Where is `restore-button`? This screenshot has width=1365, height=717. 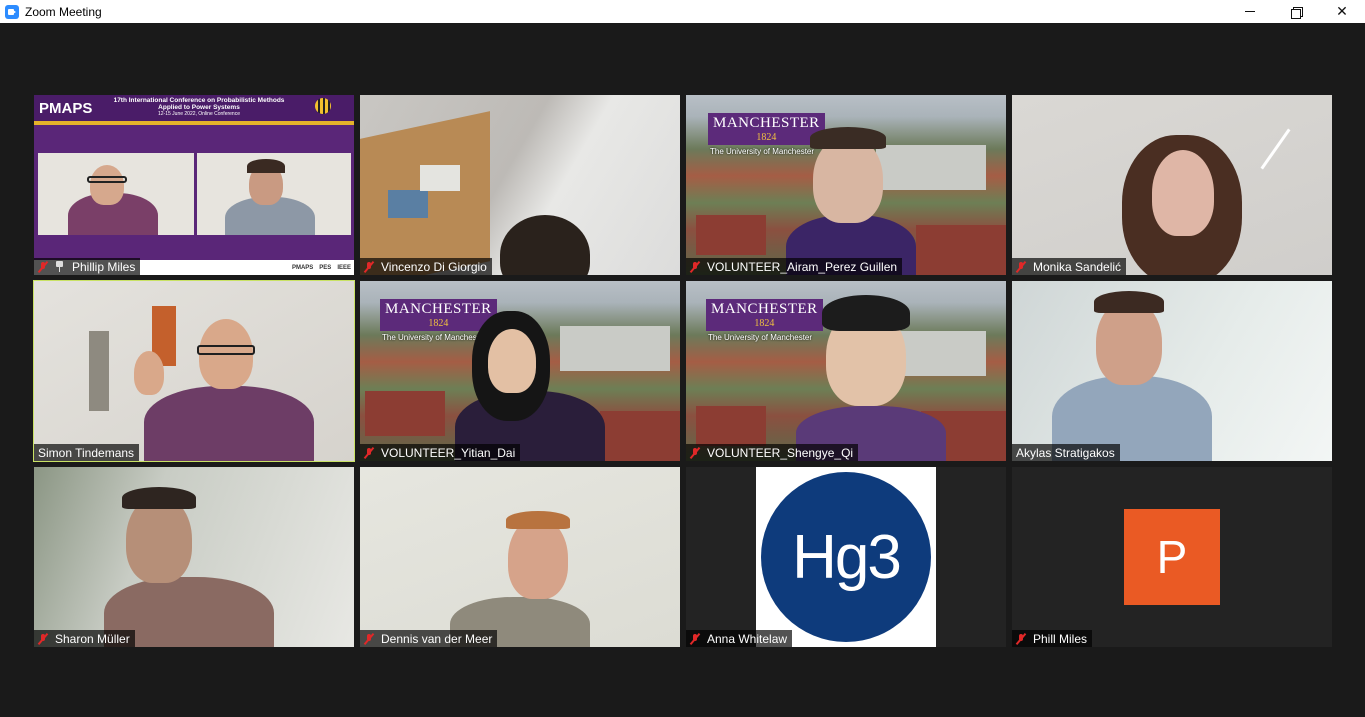
restore-button is located at coordinates (1296, 11).